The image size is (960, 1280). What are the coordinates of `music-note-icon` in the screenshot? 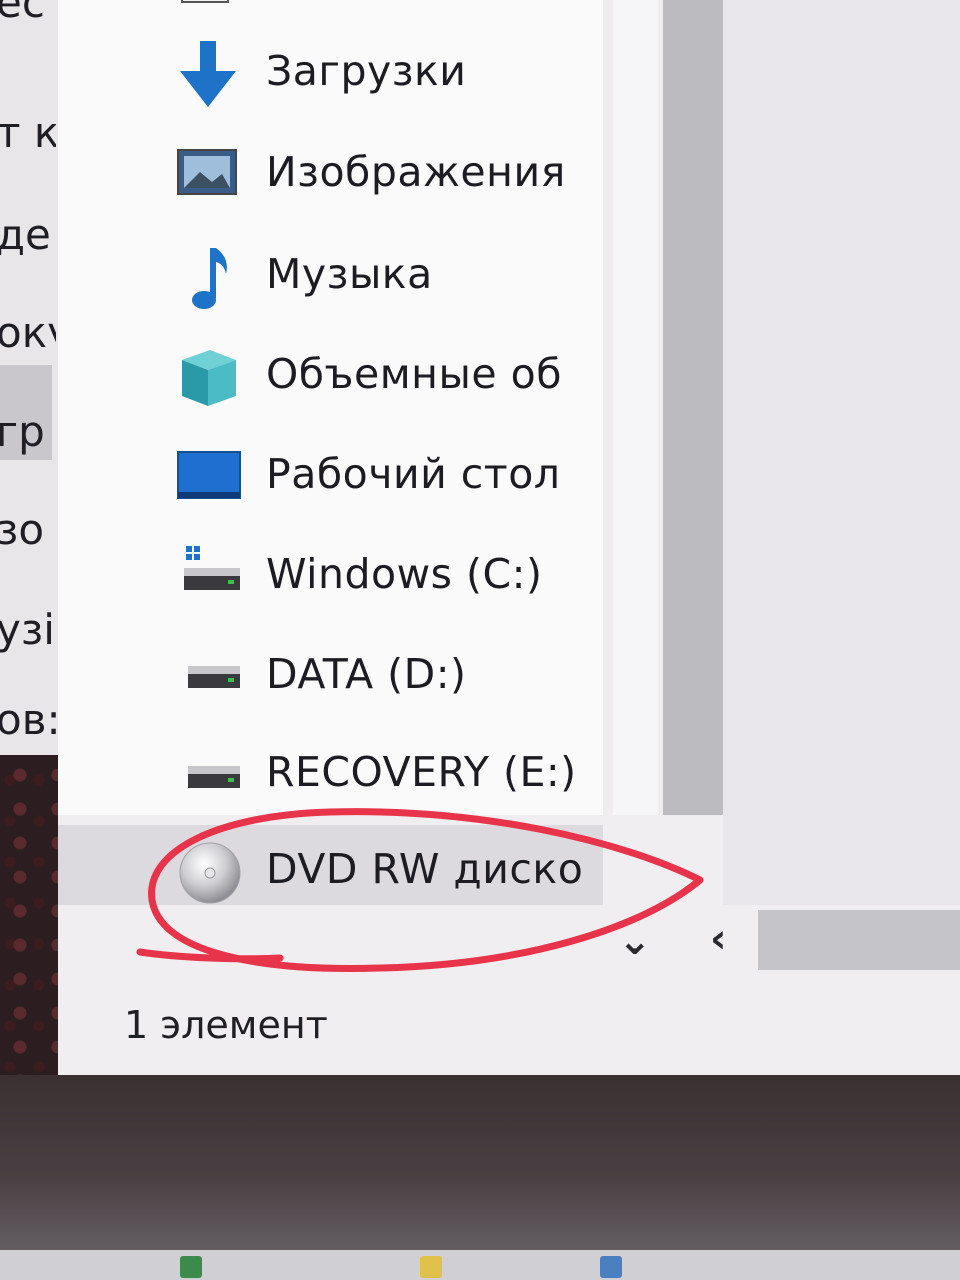 It's located at (208, 276).